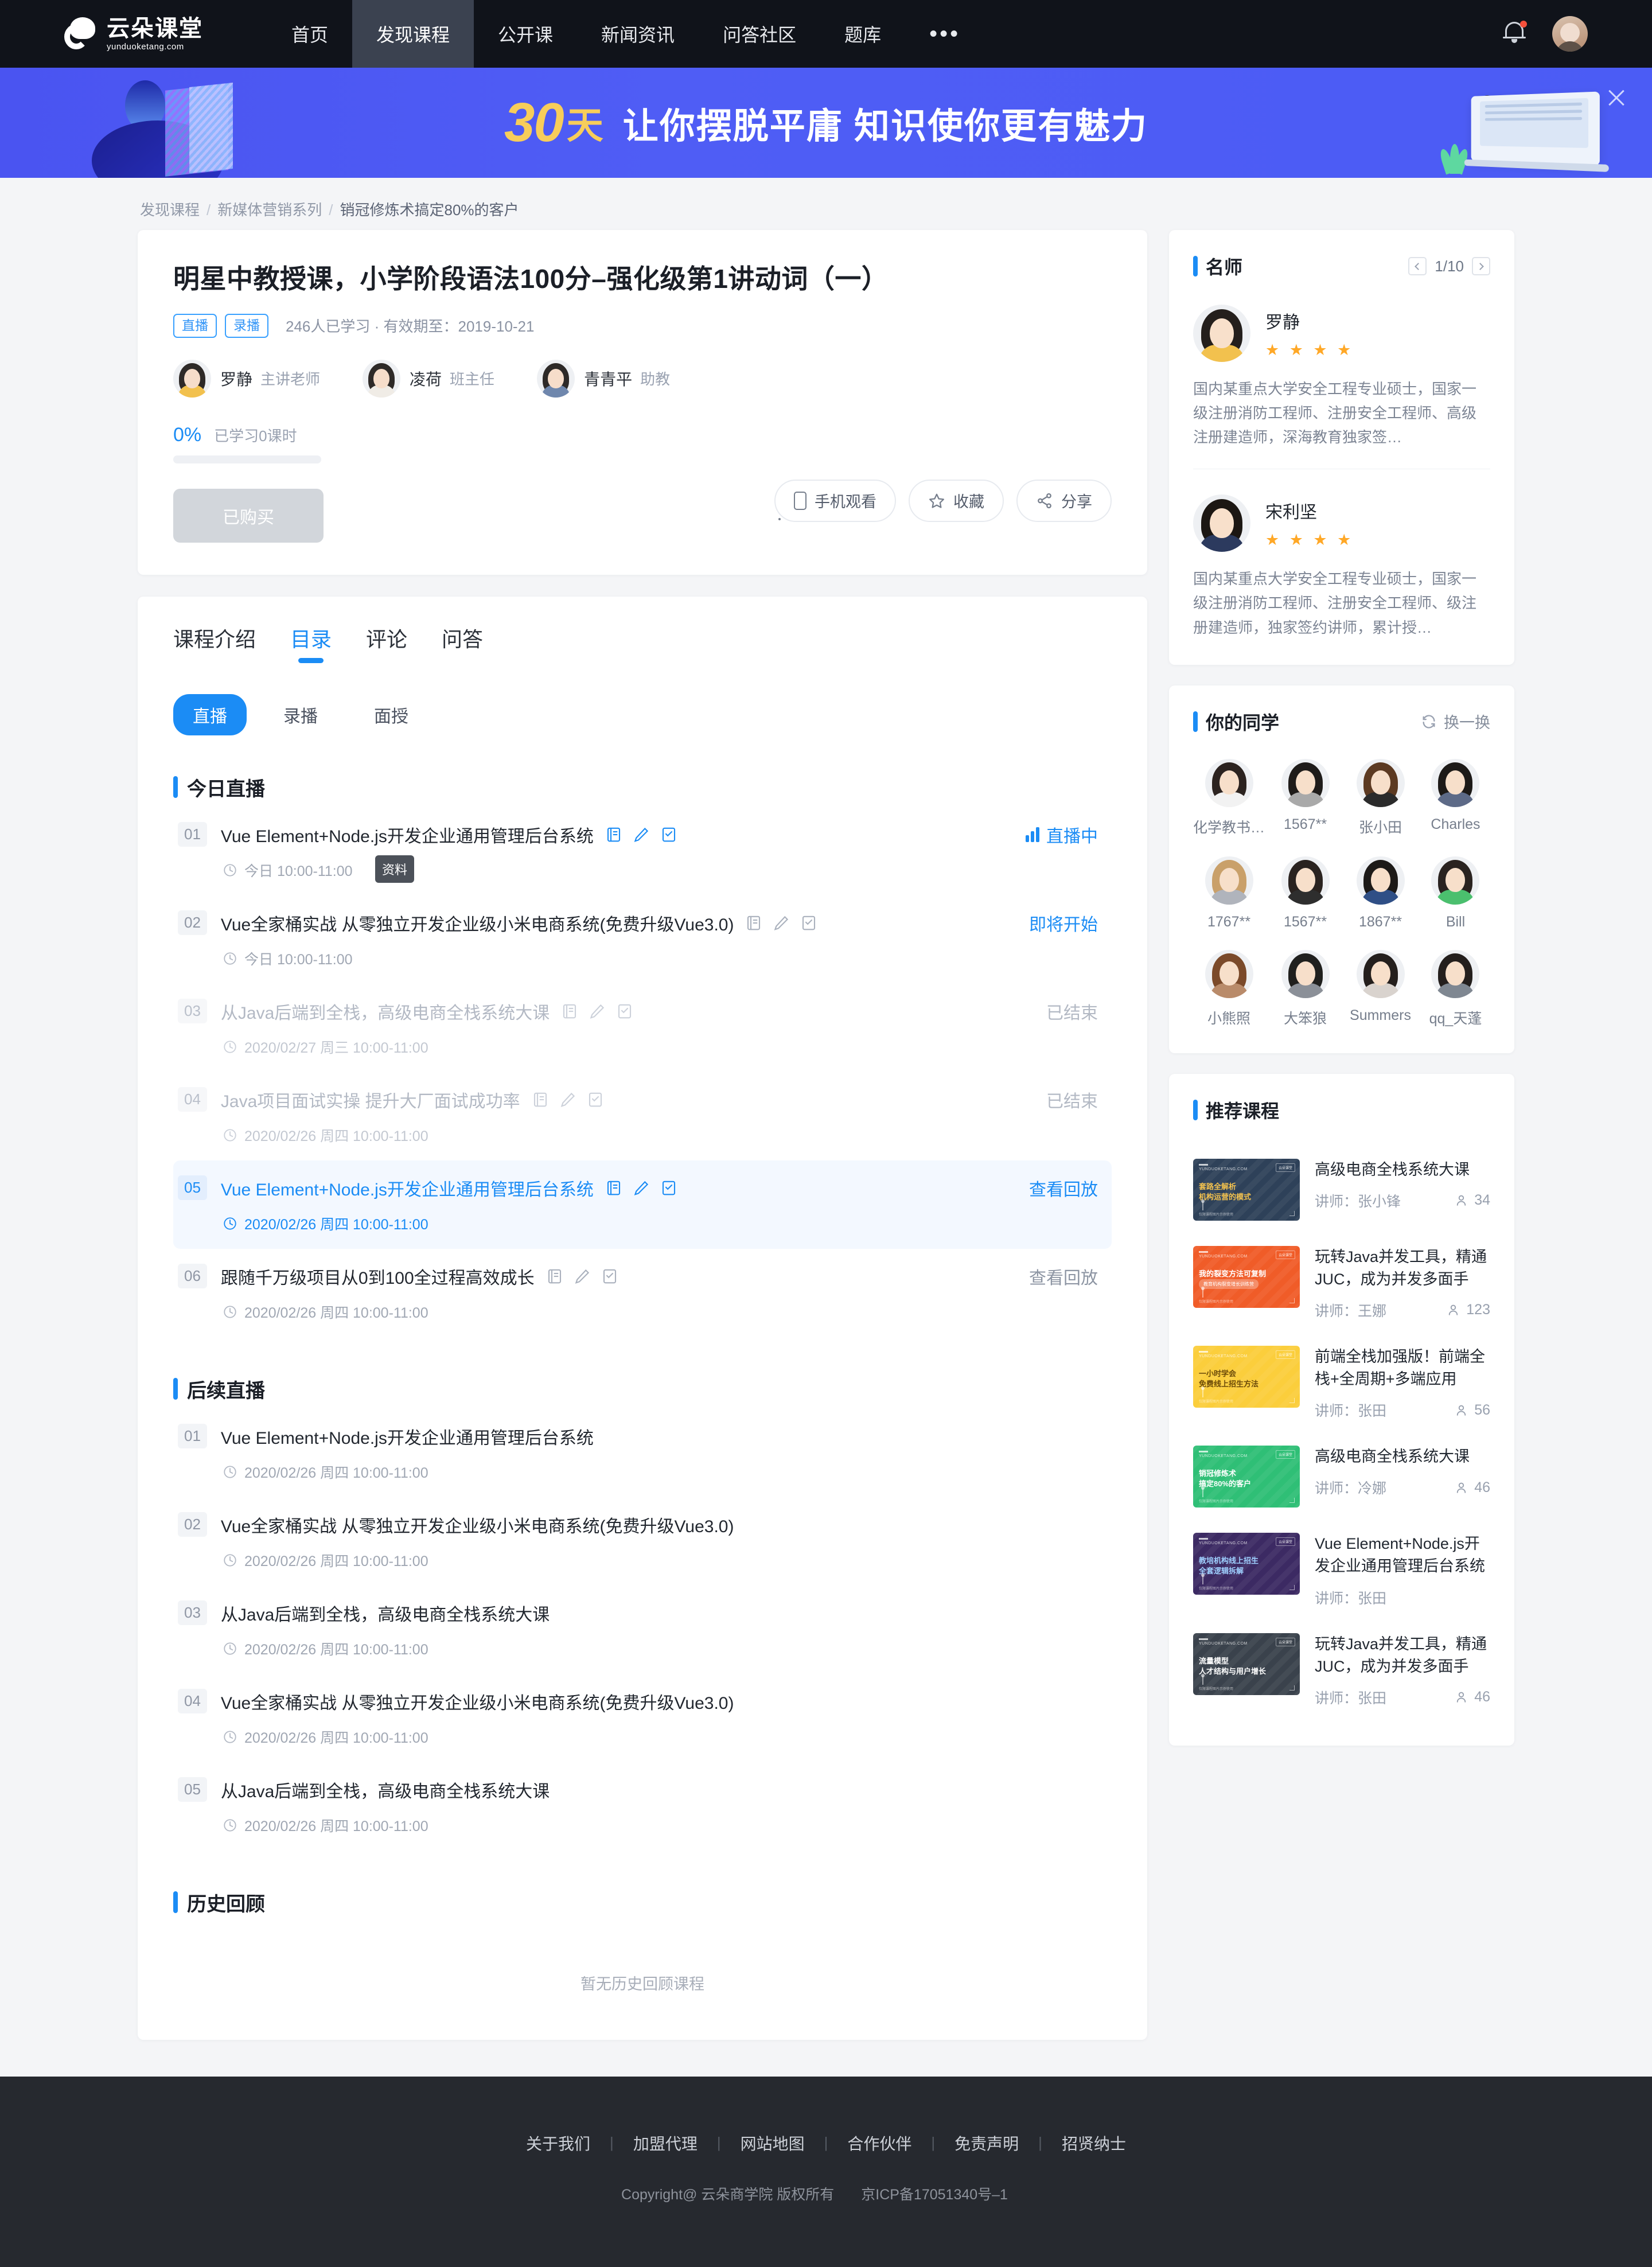  I want to click on classmate-item-7: Bill, so click(1455, 893).